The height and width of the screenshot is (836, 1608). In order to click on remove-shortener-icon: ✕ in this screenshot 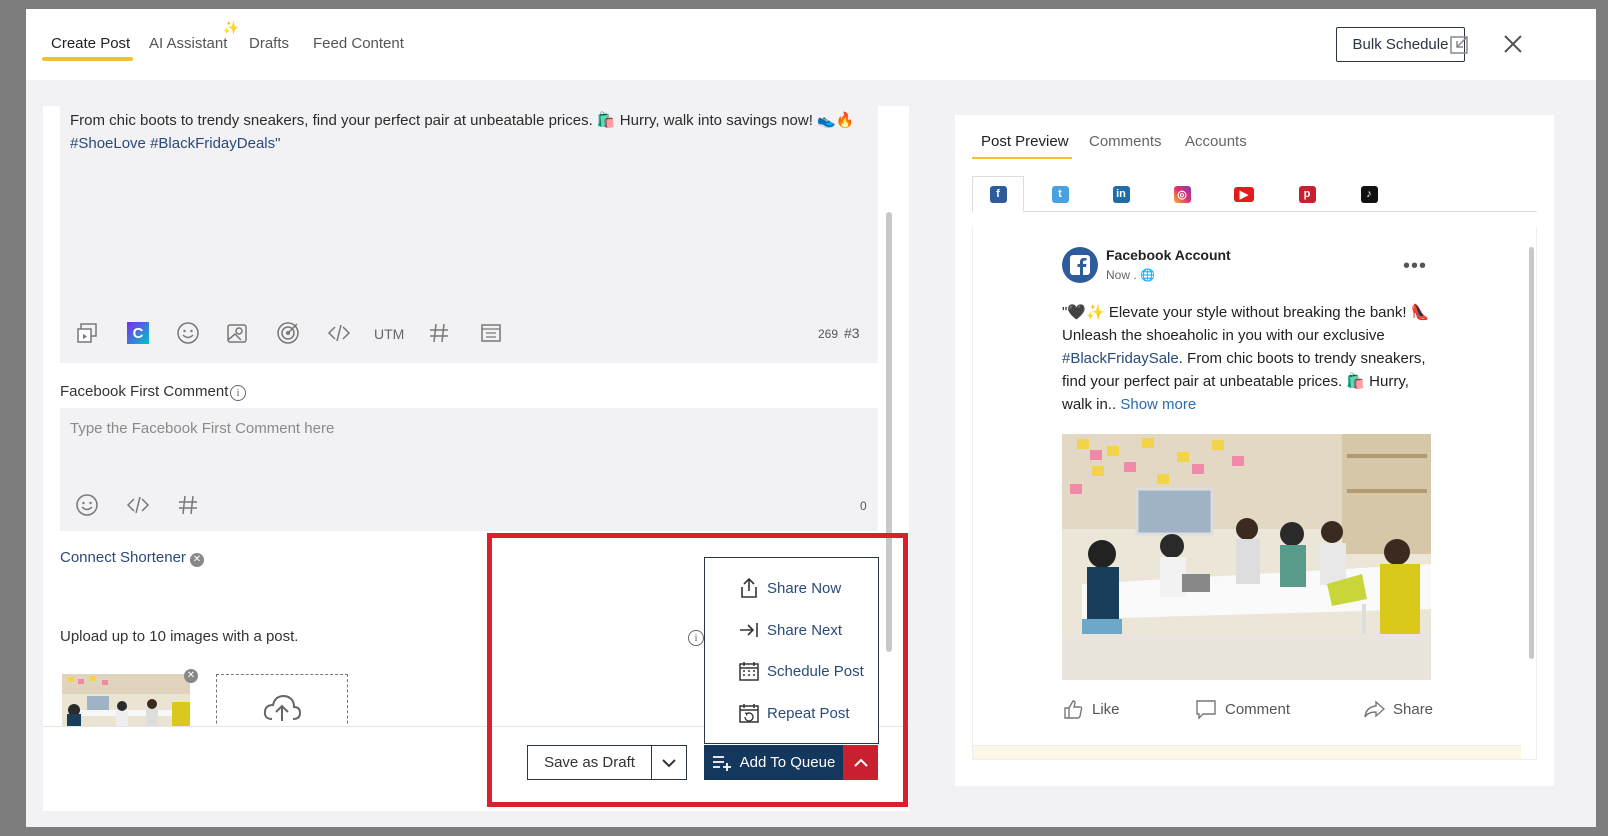, I will do `click(197, 560)`.